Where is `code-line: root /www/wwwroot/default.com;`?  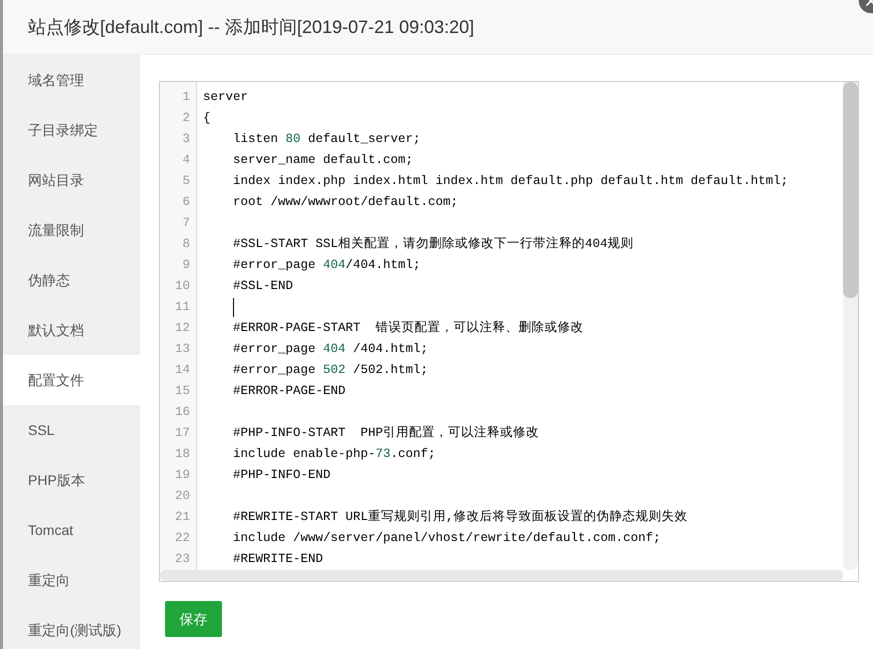
code-line: root /www/wwwroot/default.com; is located at coordinates (345, 202).